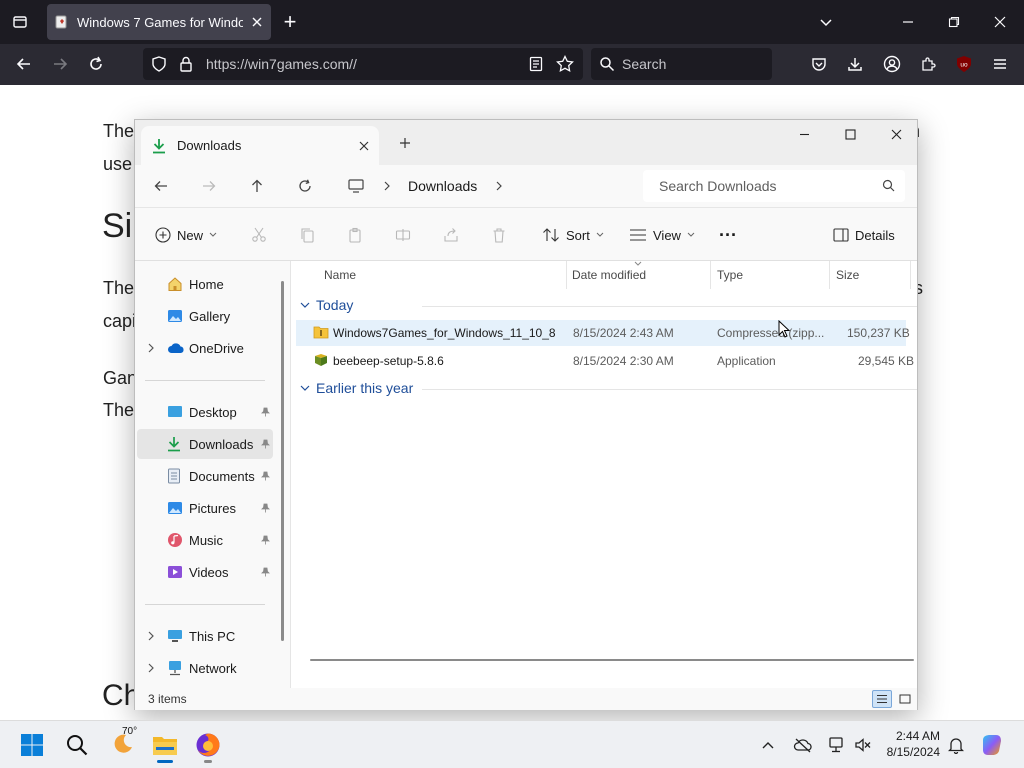  Describe the element at coordinates (826, 22) in the screenshot. I see `list-all-tabs-icon` at that location.